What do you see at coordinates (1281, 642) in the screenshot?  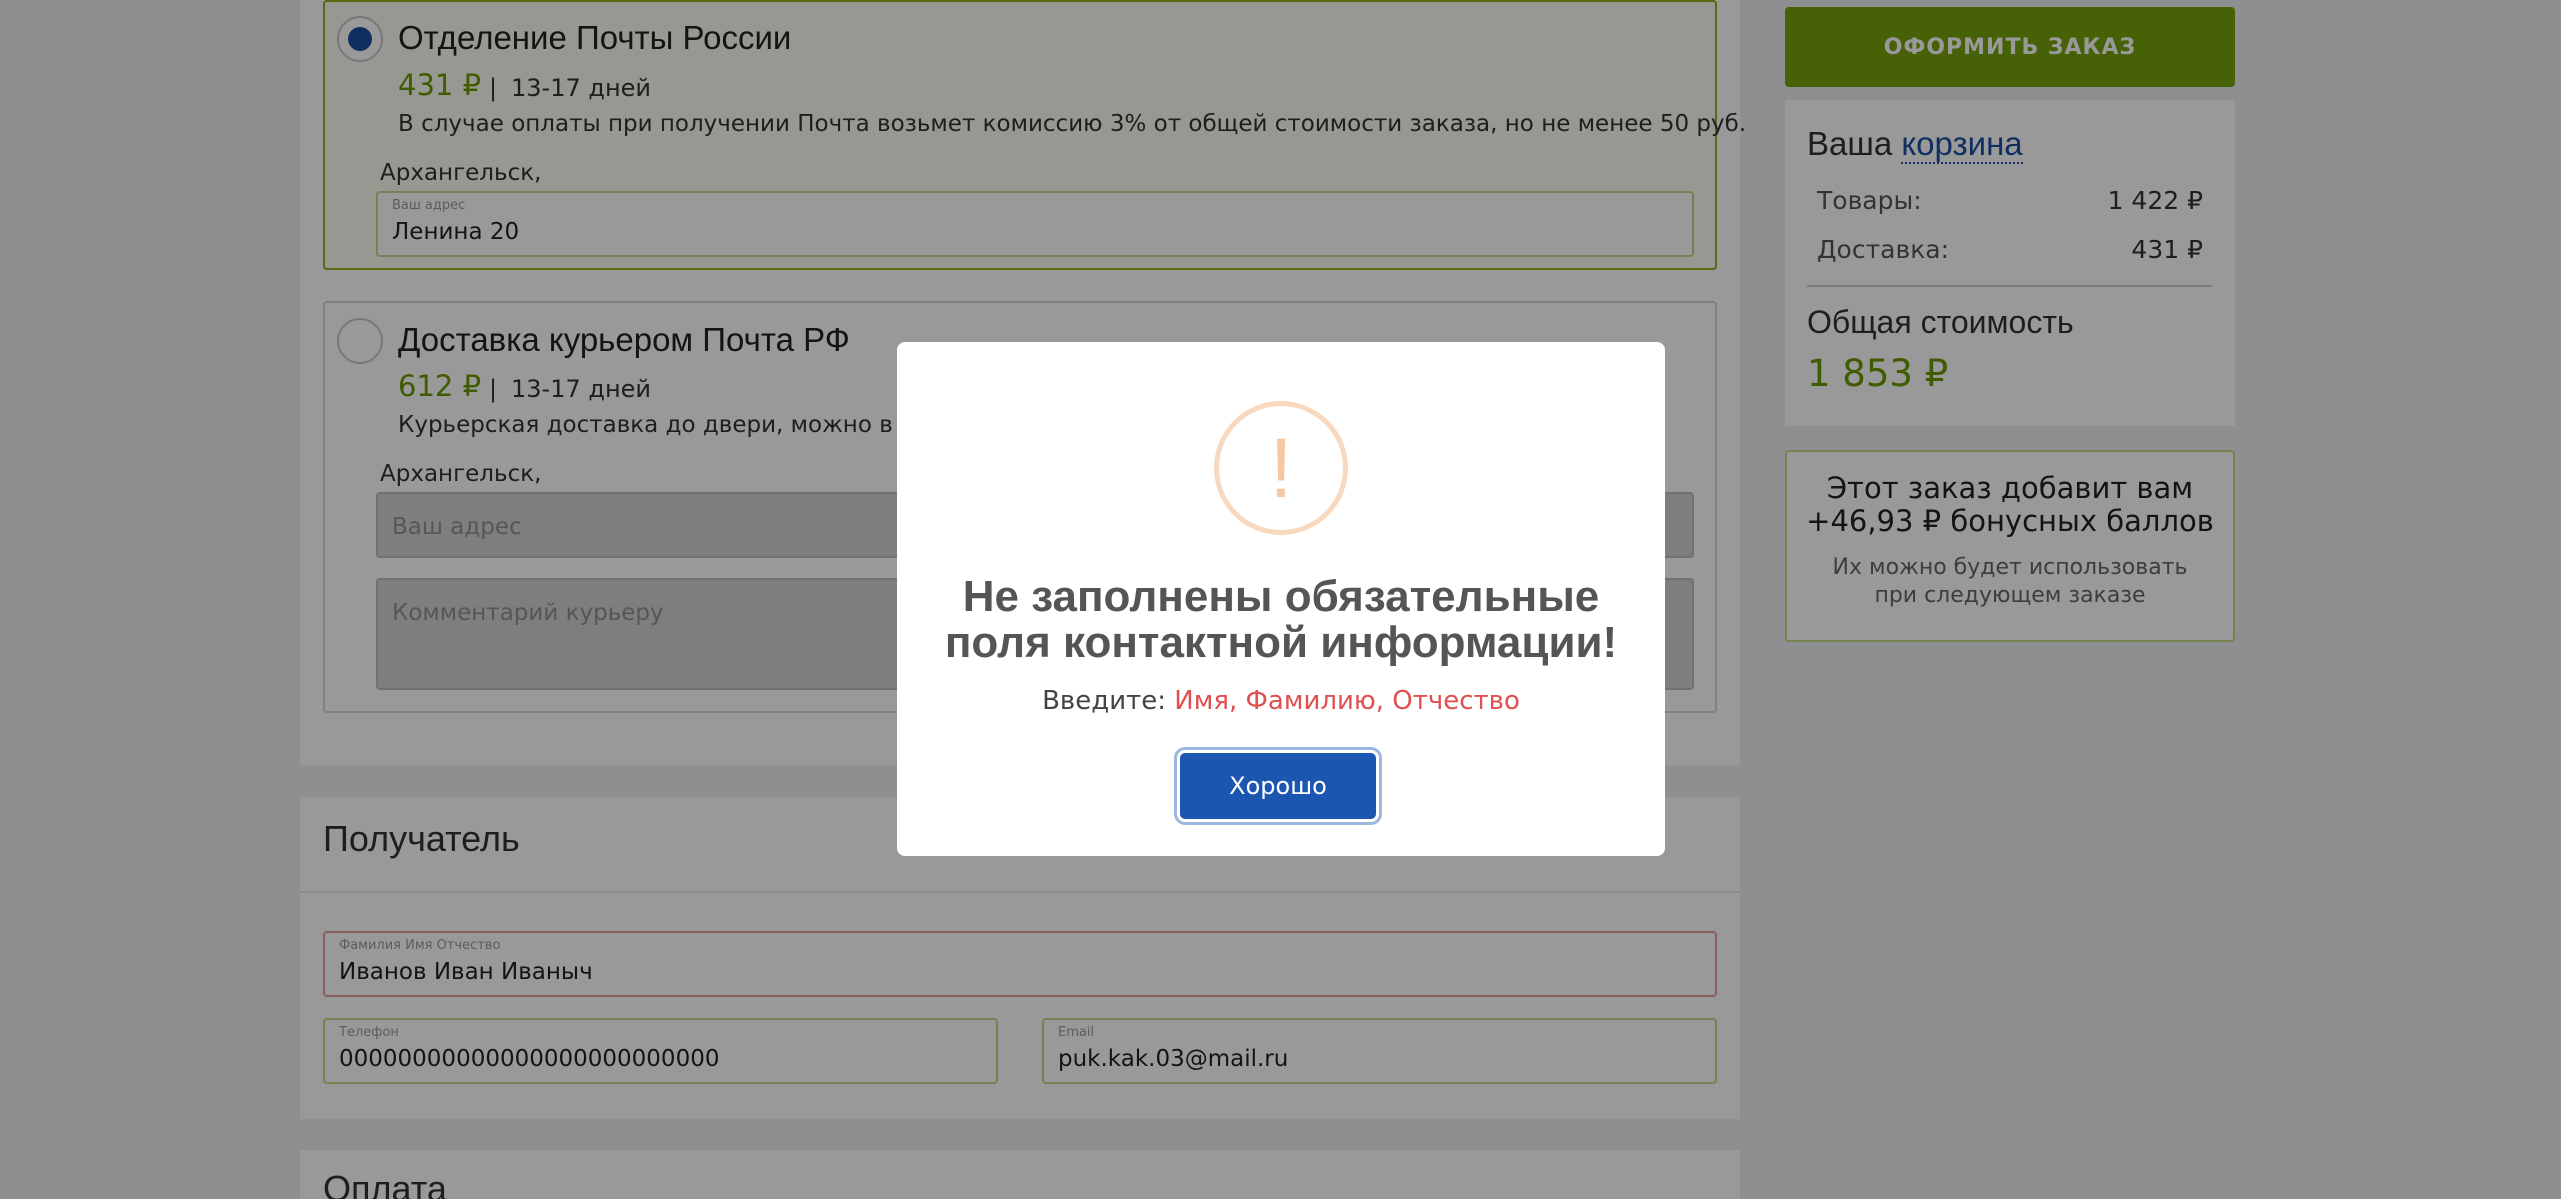 I see `dialog-title-line-2: поля контактной информации!` at bounding box center [1281, 642].